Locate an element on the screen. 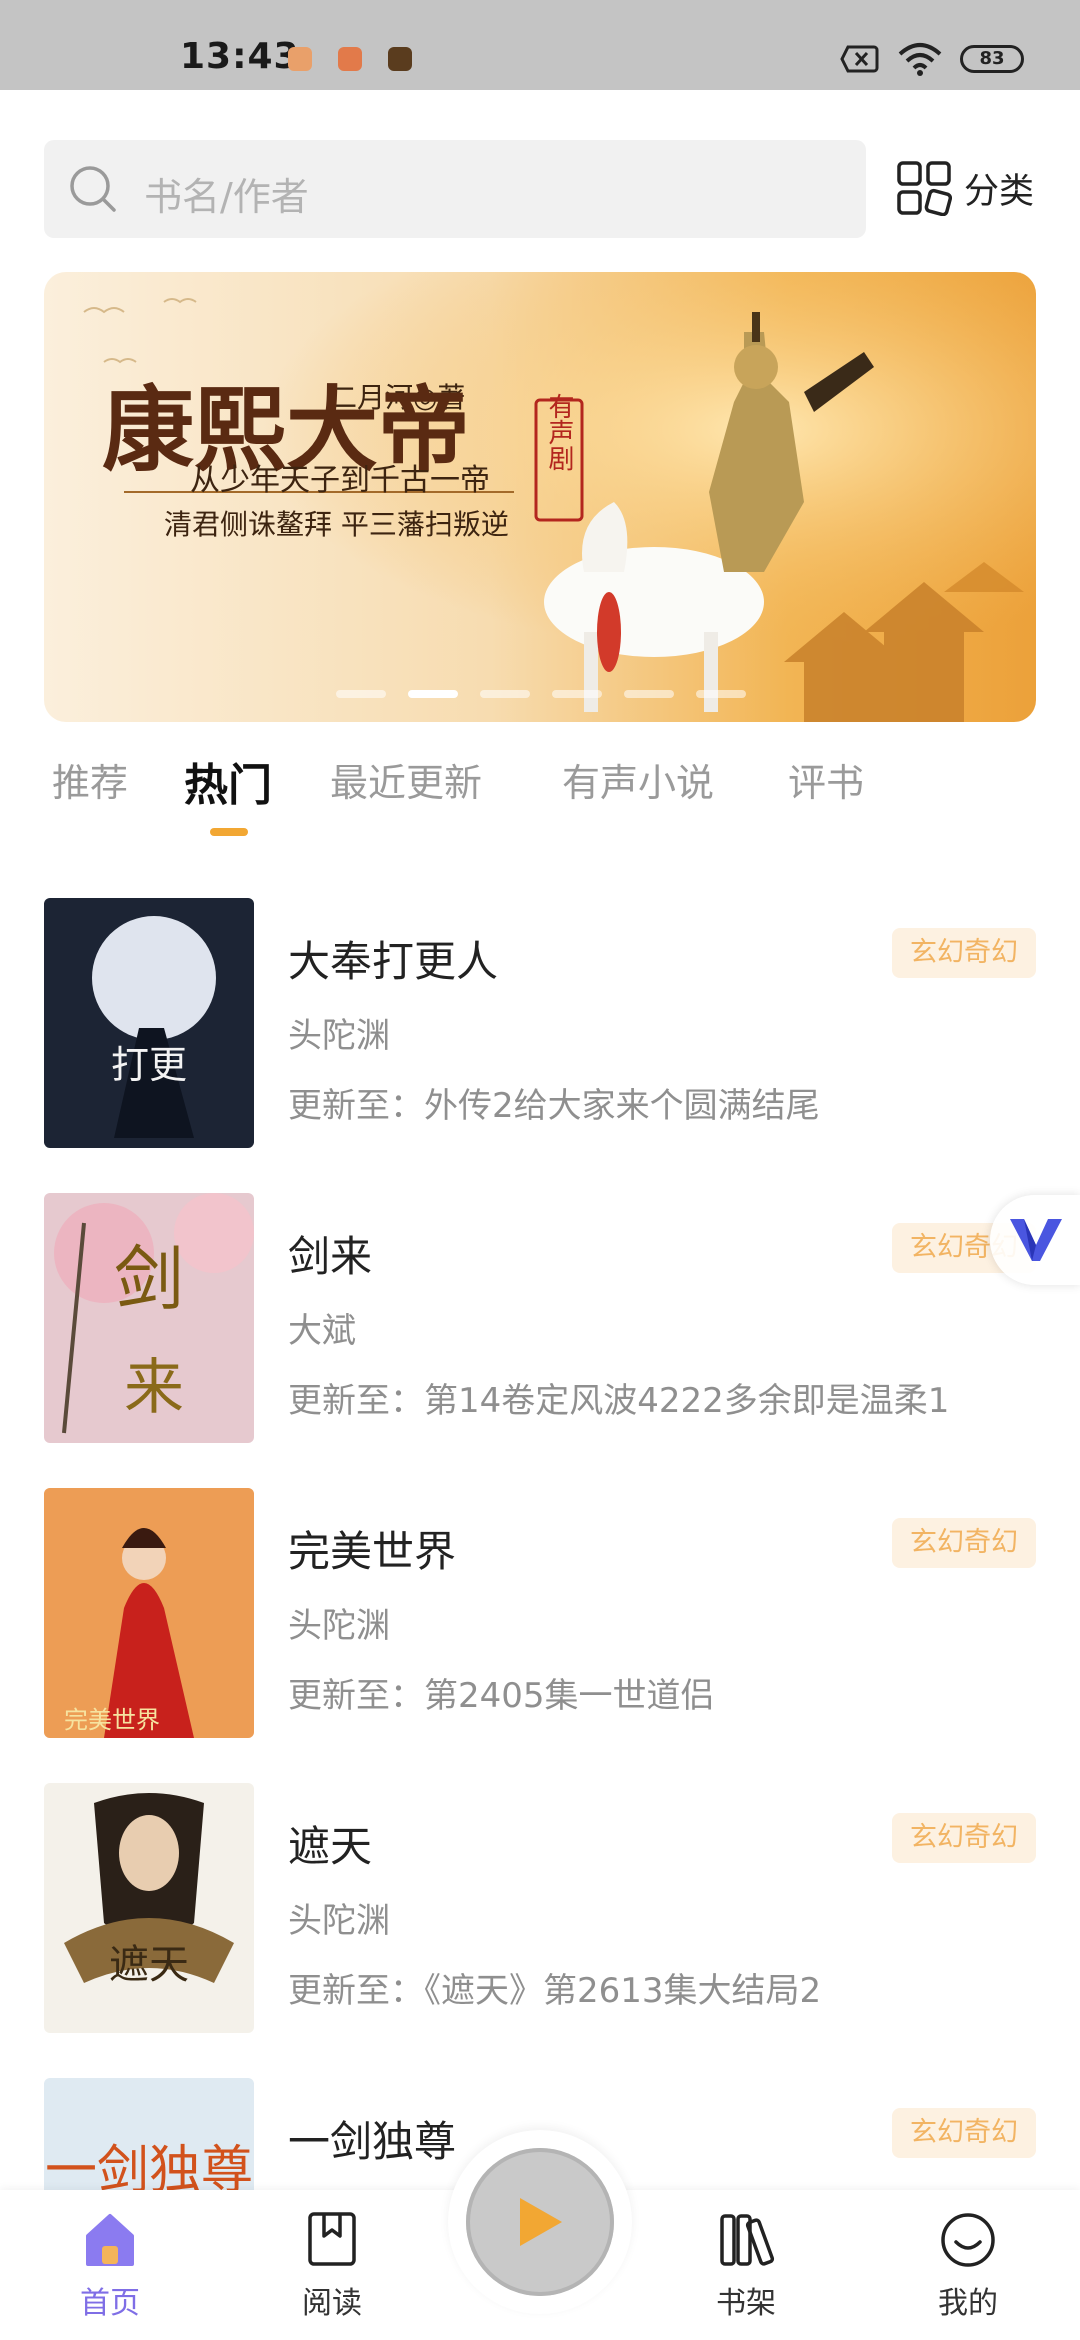 This screenshot has height=2340, width=1080. play-icon is located at coordinates (541, 2222).